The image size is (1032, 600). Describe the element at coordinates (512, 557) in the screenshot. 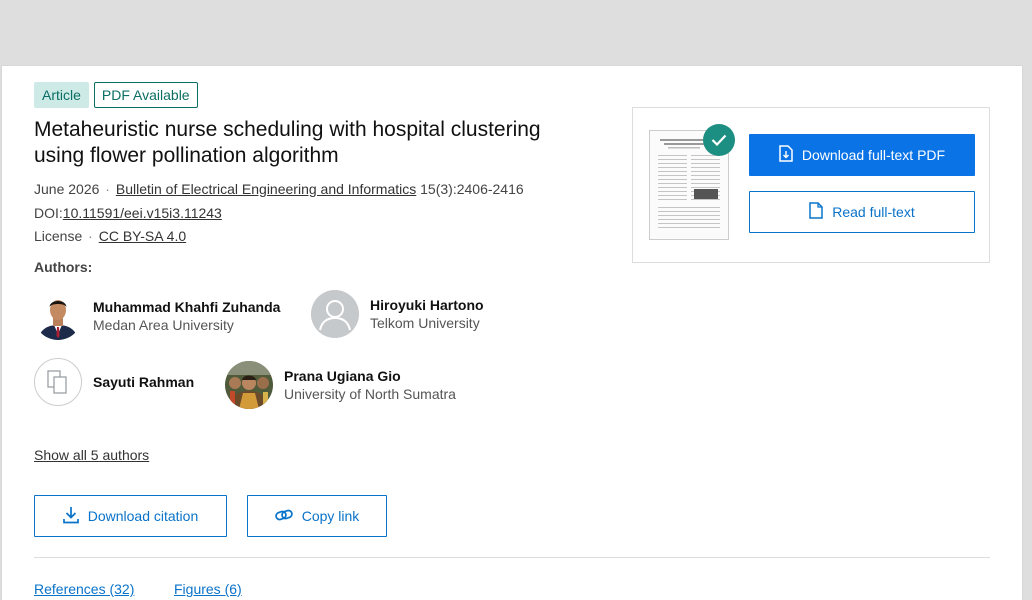

I see `divider` at that location.